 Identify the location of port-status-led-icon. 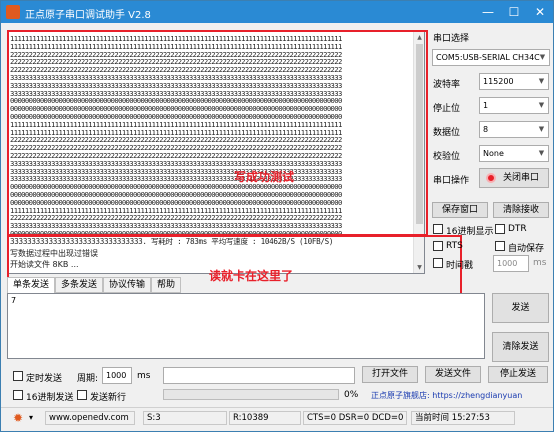
(491, 178).